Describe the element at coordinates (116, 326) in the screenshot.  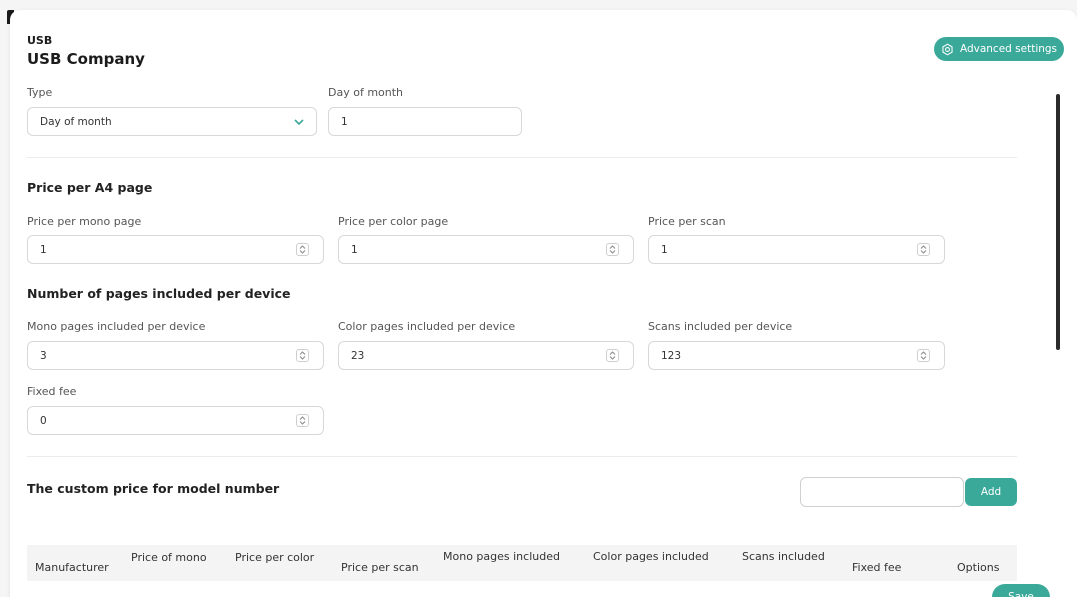
I see `mono-included-label: Mono pages included per device` at that location.